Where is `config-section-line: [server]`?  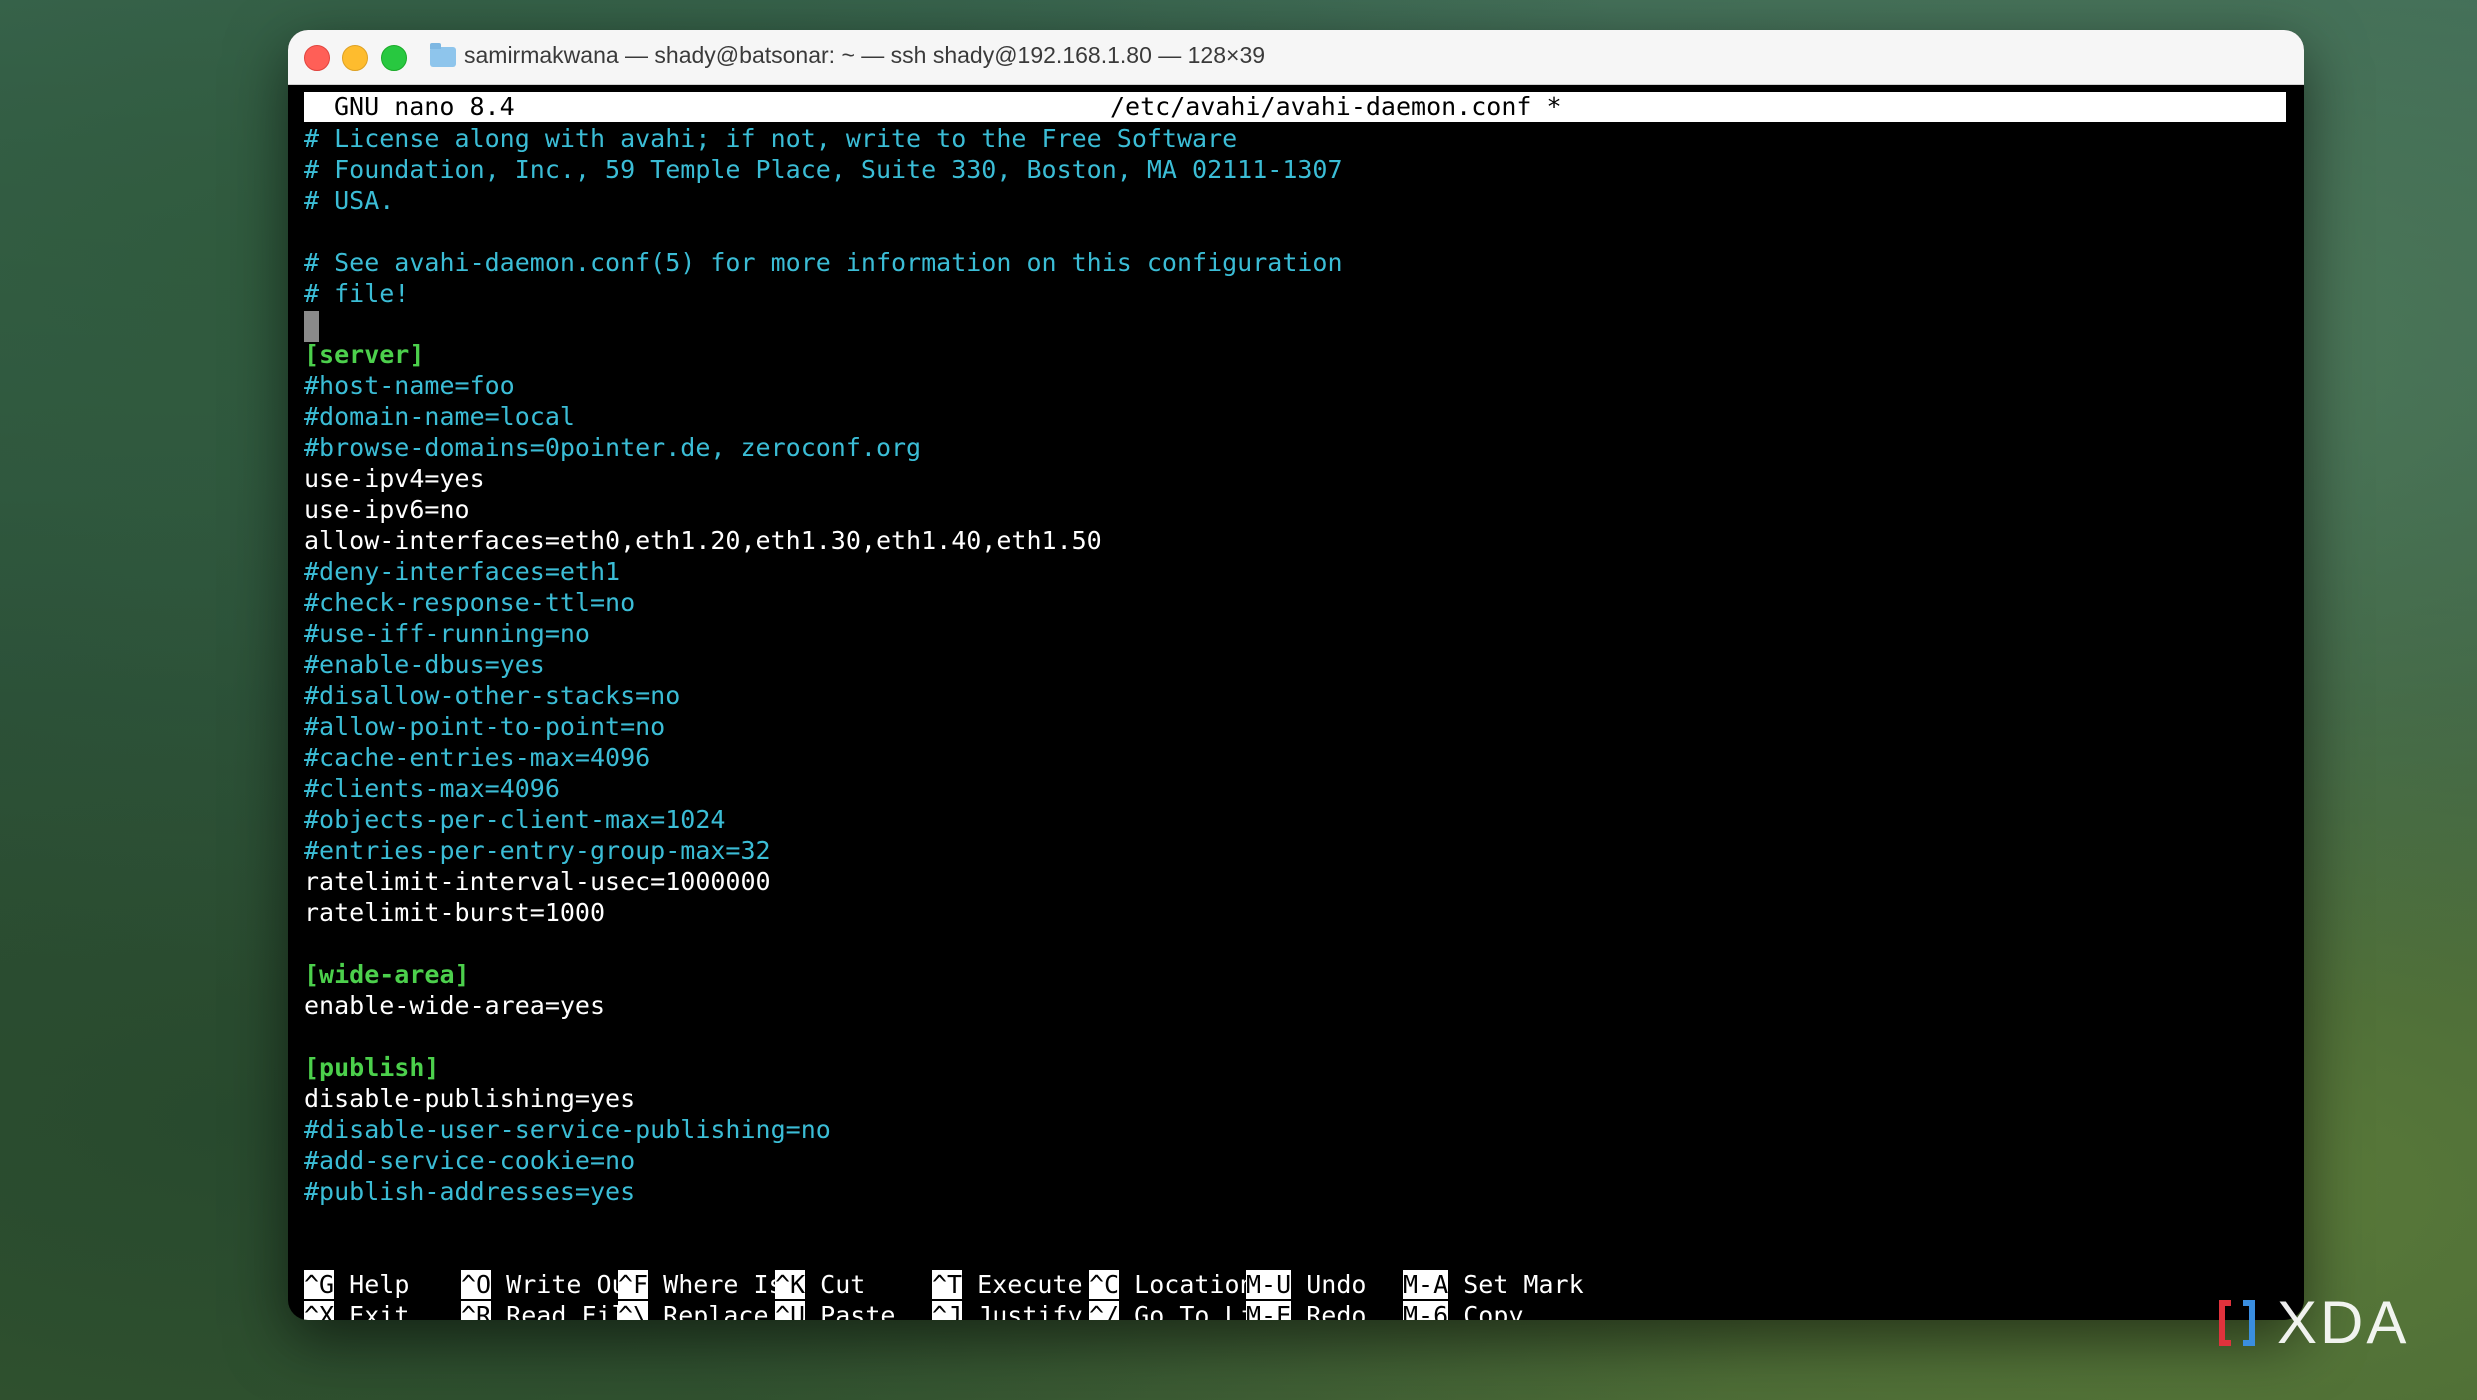
config-section-line: [server] is located at coordinates (1295, 354).